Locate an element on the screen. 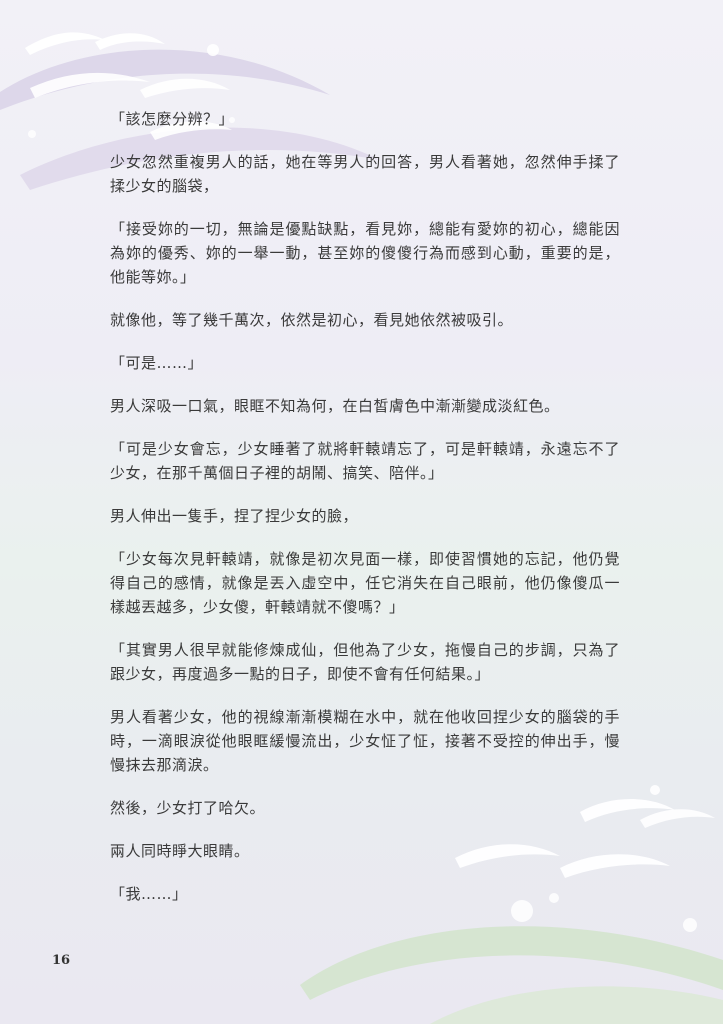  swoosh-bottom is located at coordinates (511, 963).